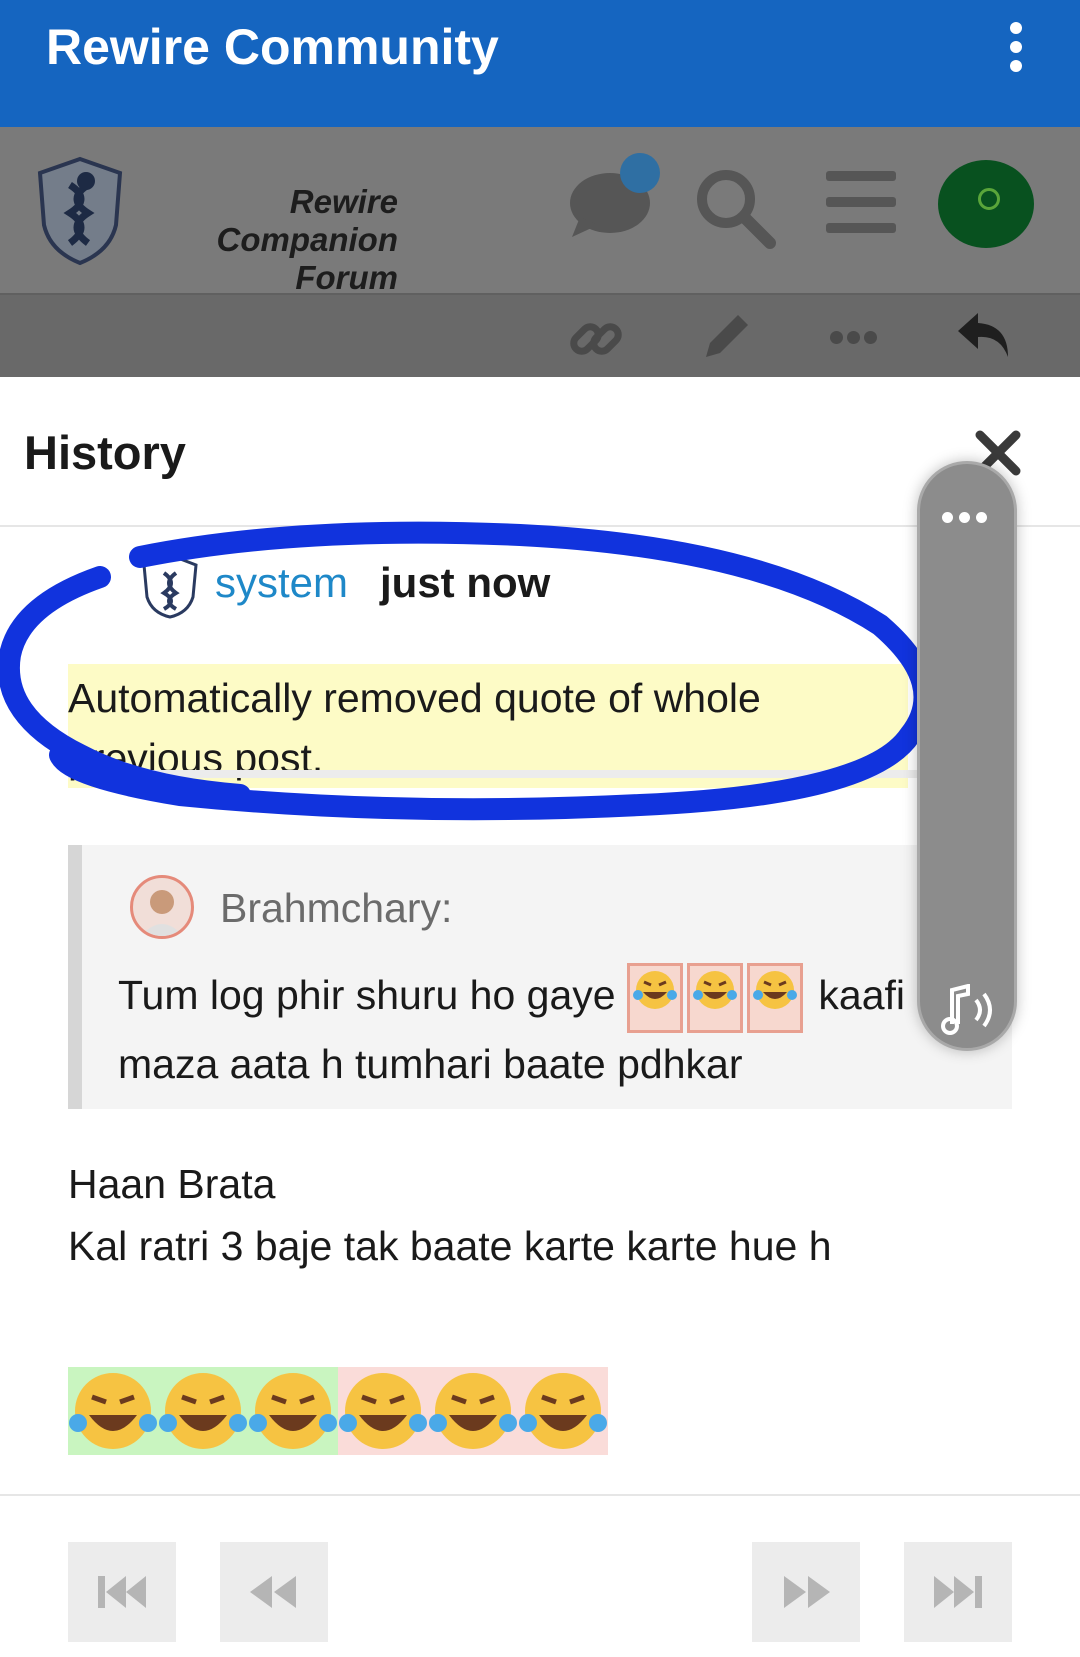  I want to click on forum-name: Rewire Companion Forum, so click(265, 240).